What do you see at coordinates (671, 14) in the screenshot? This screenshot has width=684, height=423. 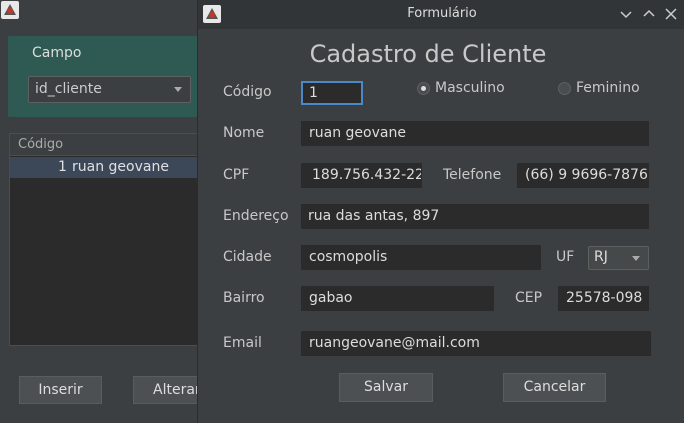 I see `close-icon` at bounding box center [671, 14].